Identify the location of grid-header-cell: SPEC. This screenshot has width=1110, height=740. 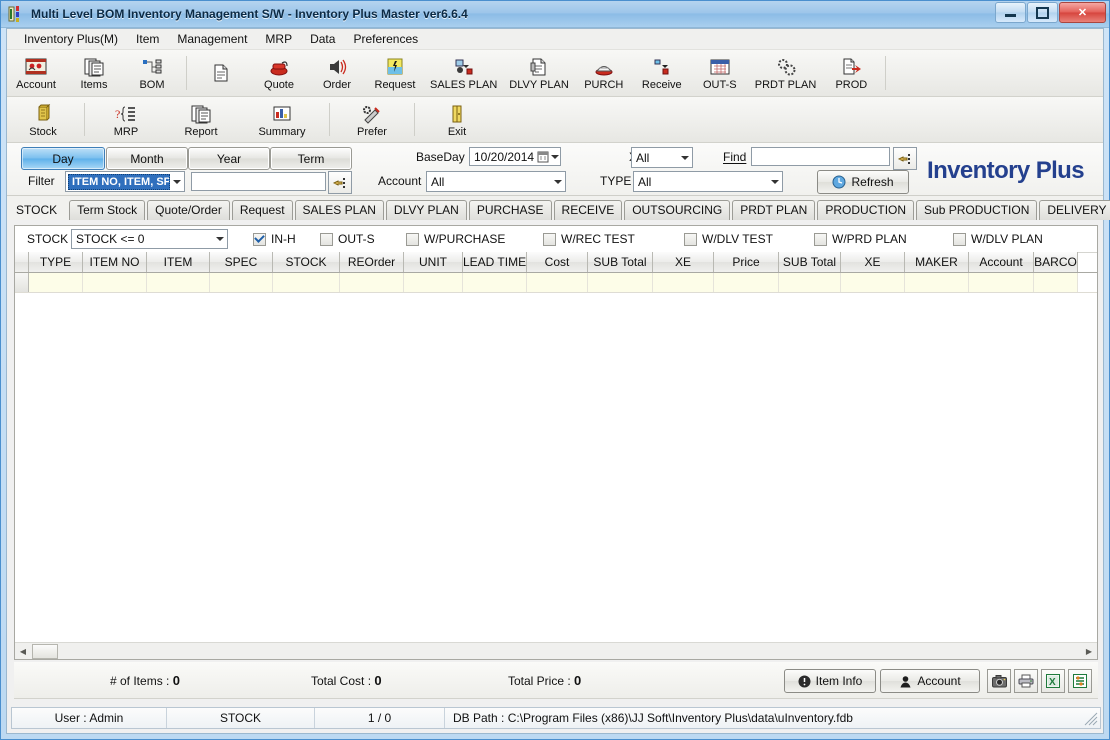
(241, 262).